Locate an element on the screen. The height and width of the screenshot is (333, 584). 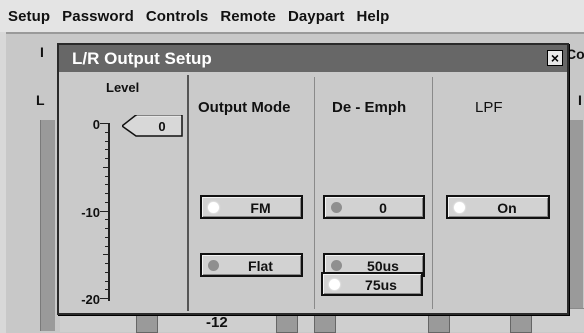
menu-setup: Setup is located at coordinates (28, 16).